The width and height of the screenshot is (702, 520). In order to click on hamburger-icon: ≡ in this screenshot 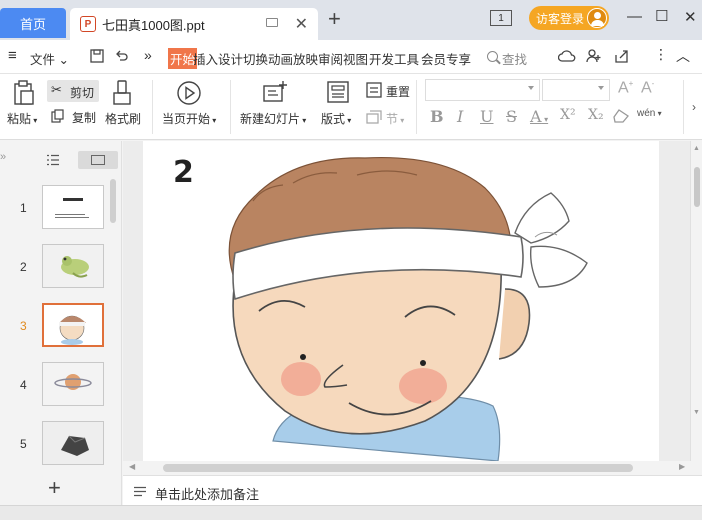, I will do `click(12, 55)`.